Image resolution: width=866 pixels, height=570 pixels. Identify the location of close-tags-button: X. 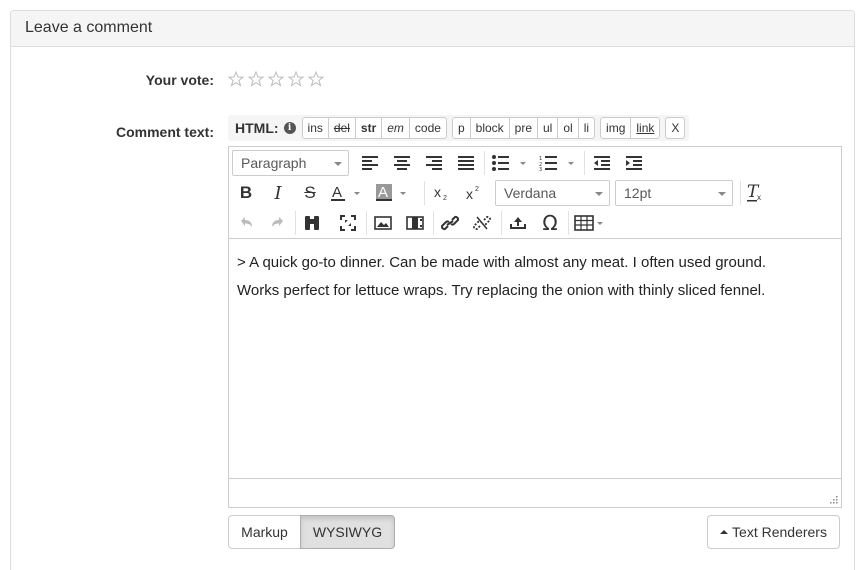
(675, 128).